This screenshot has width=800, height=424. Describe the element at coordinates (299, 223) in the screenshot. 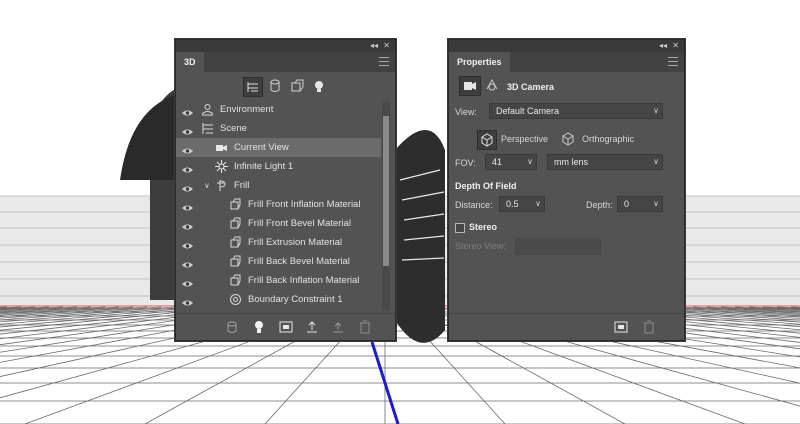

I see `scene-tree-label: Frill Front Bevel Material` at that location.